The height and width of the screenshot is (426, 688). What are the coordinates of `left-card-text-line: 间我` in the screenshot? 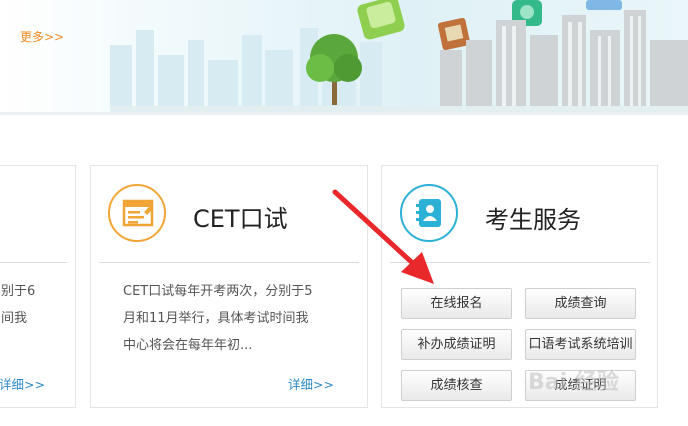 It's located at (14, 318).